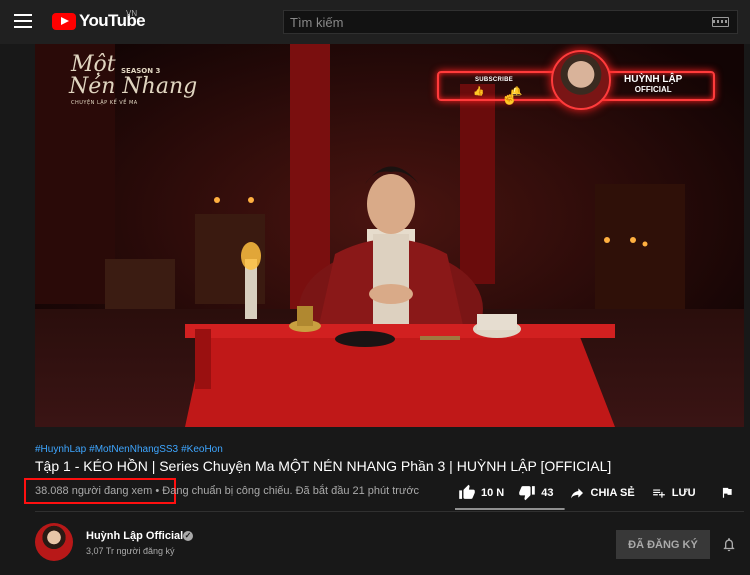  Describe the element at coordinates (467, 491) in the screenshot. I see `thumb-up-icon` at that location.